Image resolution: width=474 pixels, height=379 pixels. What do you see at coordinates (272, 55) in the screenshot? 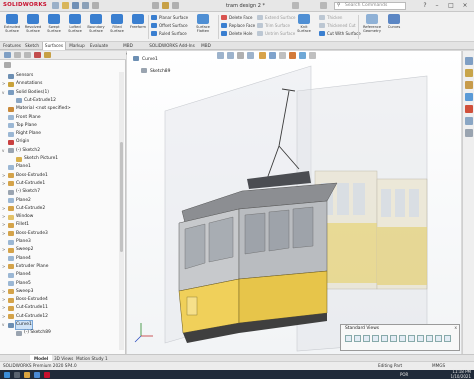
I see `display-style-icon` at bounding box center [272, 55].